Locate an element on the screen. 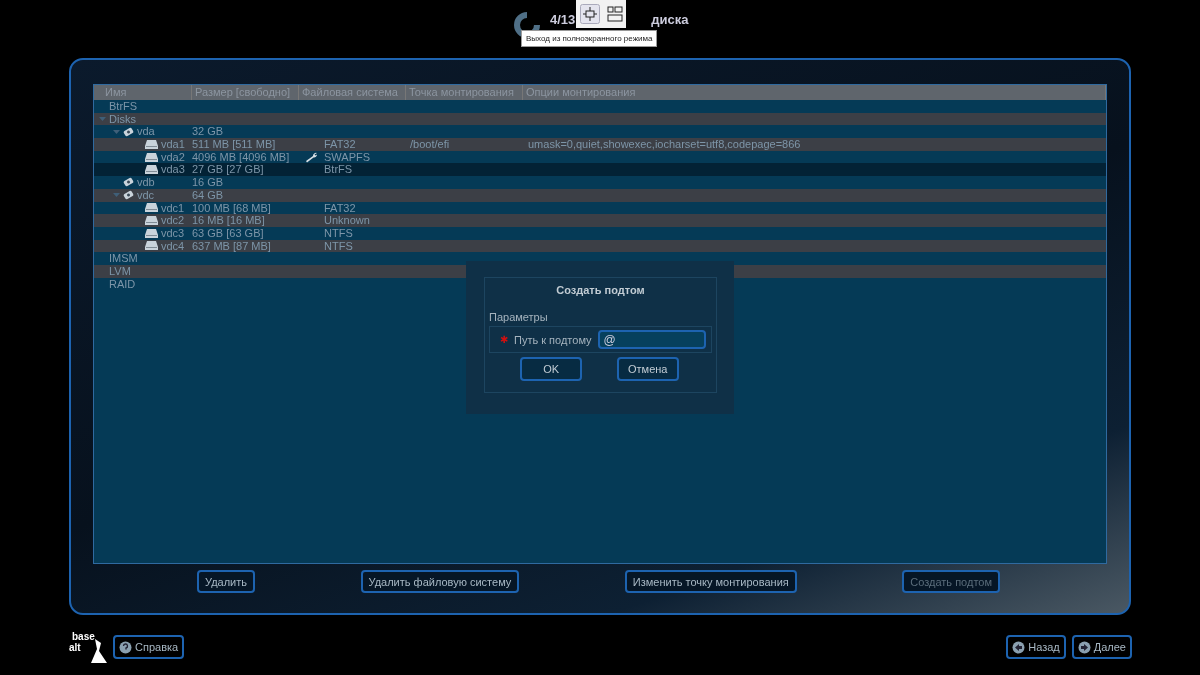 This screenshot has height=675, width=1200. size-cell: 511 MB [511 MB] is located at coordinates (234, 144).